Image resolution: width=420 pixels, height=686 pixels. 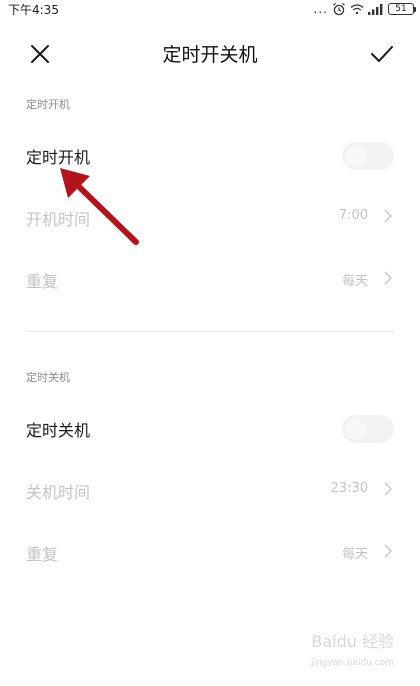 What do you see at coordinates (354, 554) in the screenshot?
I see `power-off-repeat-value: 每天` at bounding box center [354, 554].